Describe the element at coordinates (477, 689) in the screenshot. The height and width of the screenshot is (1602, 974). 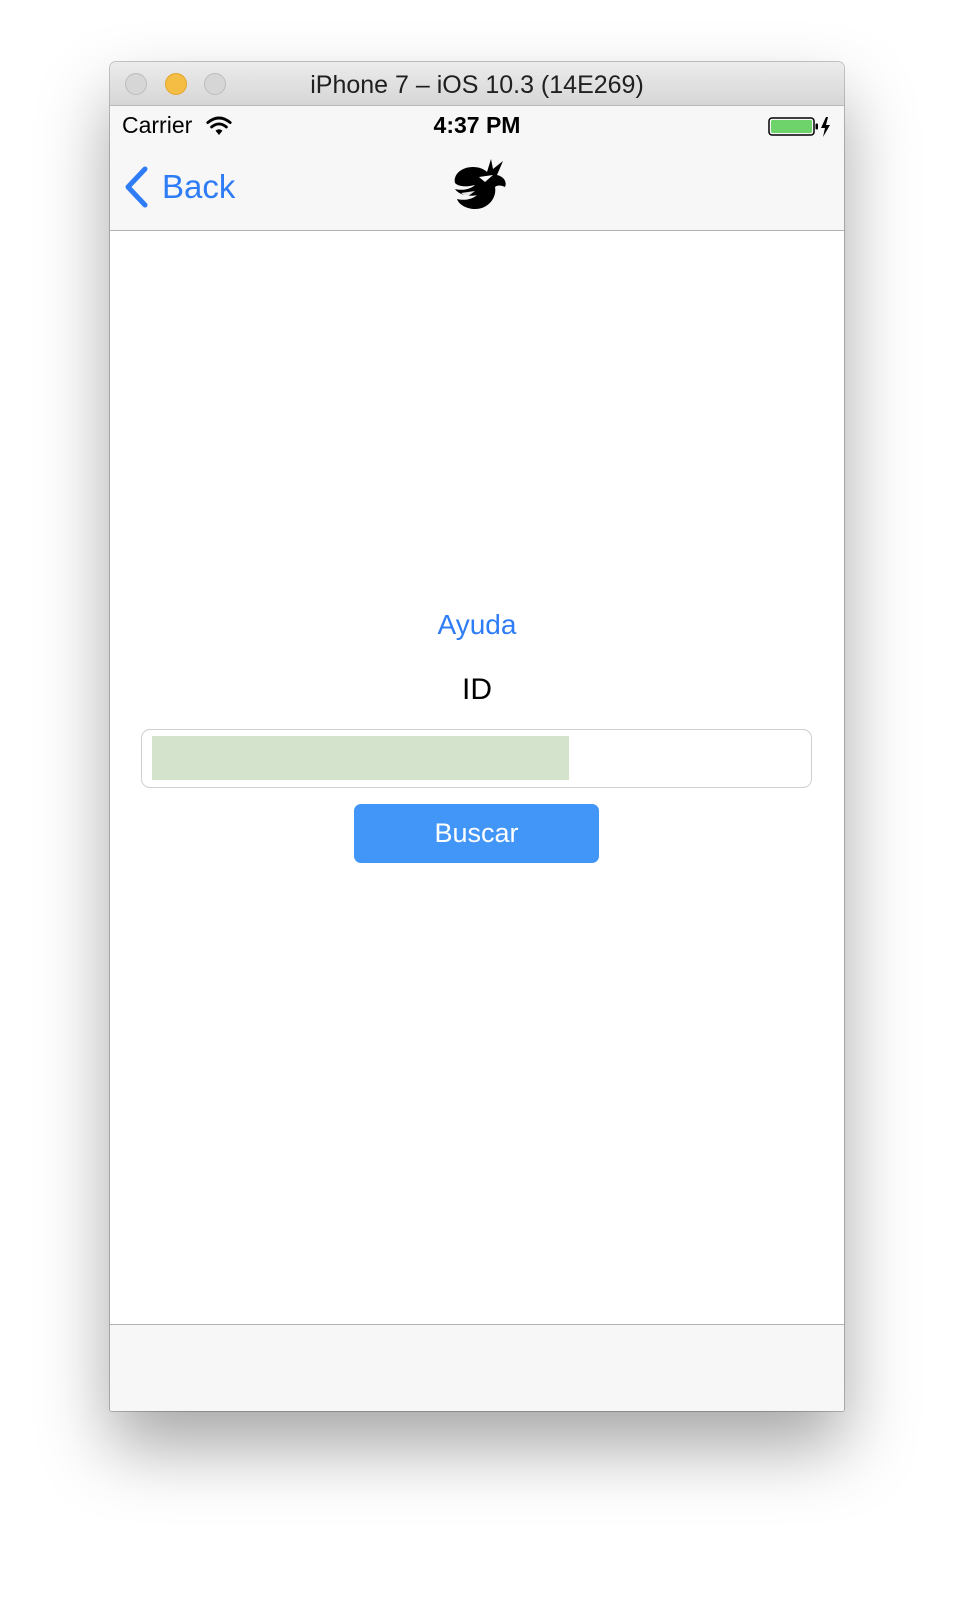
I see `id-label: ID` at that location.